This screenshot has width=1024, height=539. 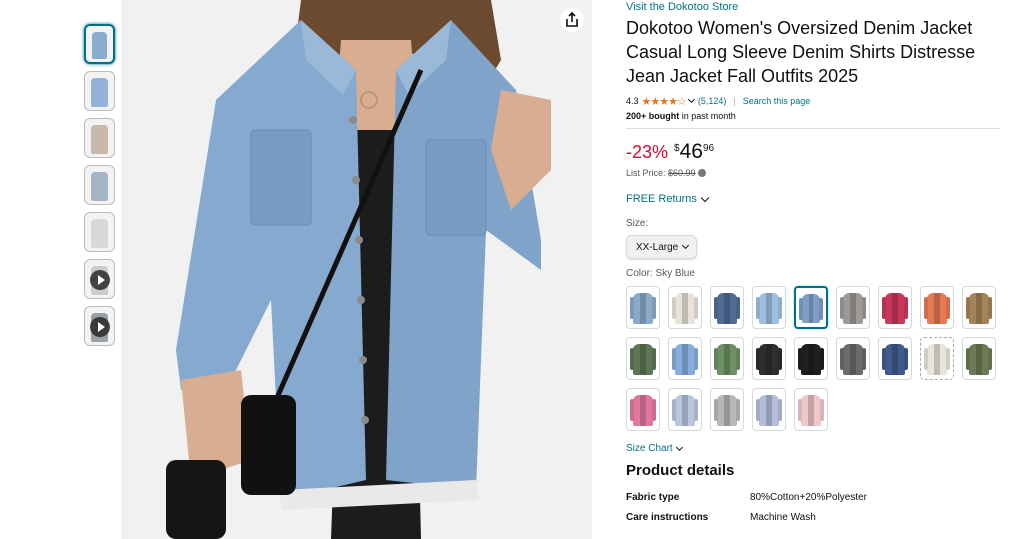 What do you see at coordinates (572, 20) in the screenshot?
I see `share-icon` at bounding box center [572, 20].